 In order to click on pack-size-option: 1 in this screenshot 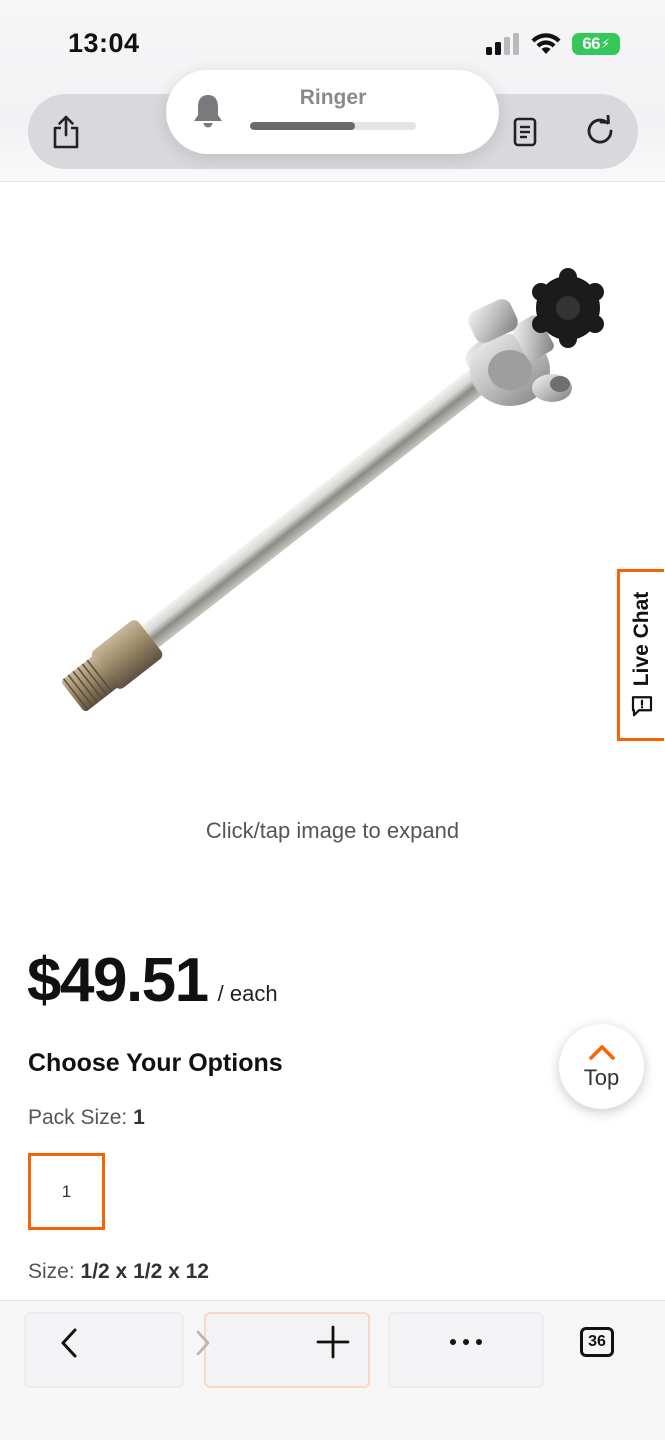, I will do `click(66, 1191)`.